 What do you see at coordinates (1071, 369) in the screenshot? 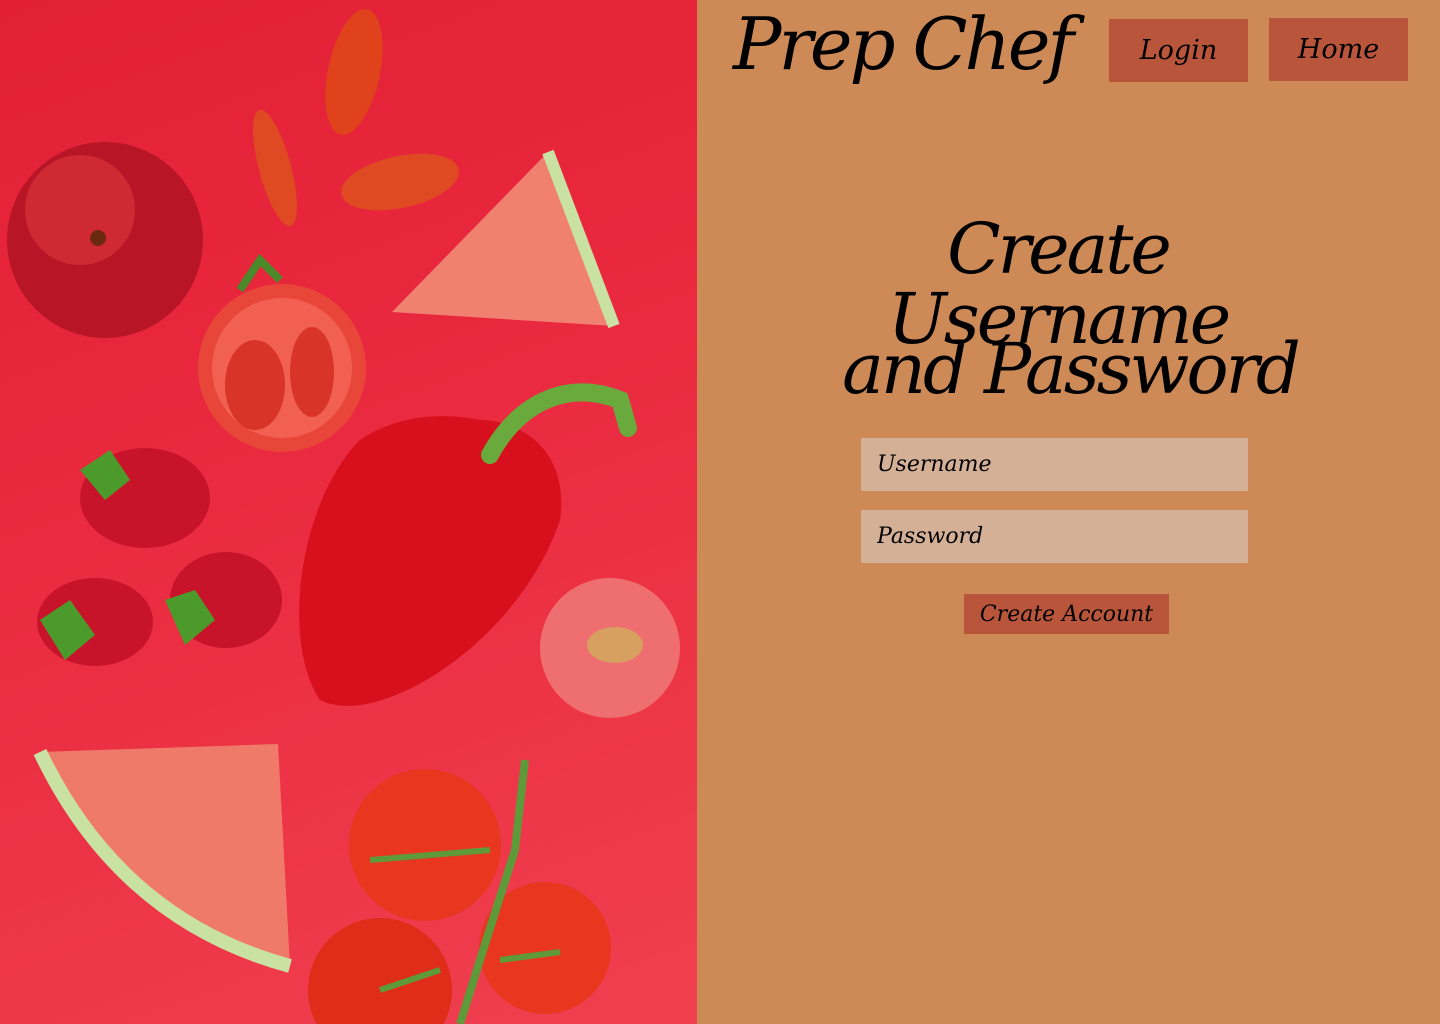
I see `form-heading-line-2: and Password` at bounding box center [1071, 369].